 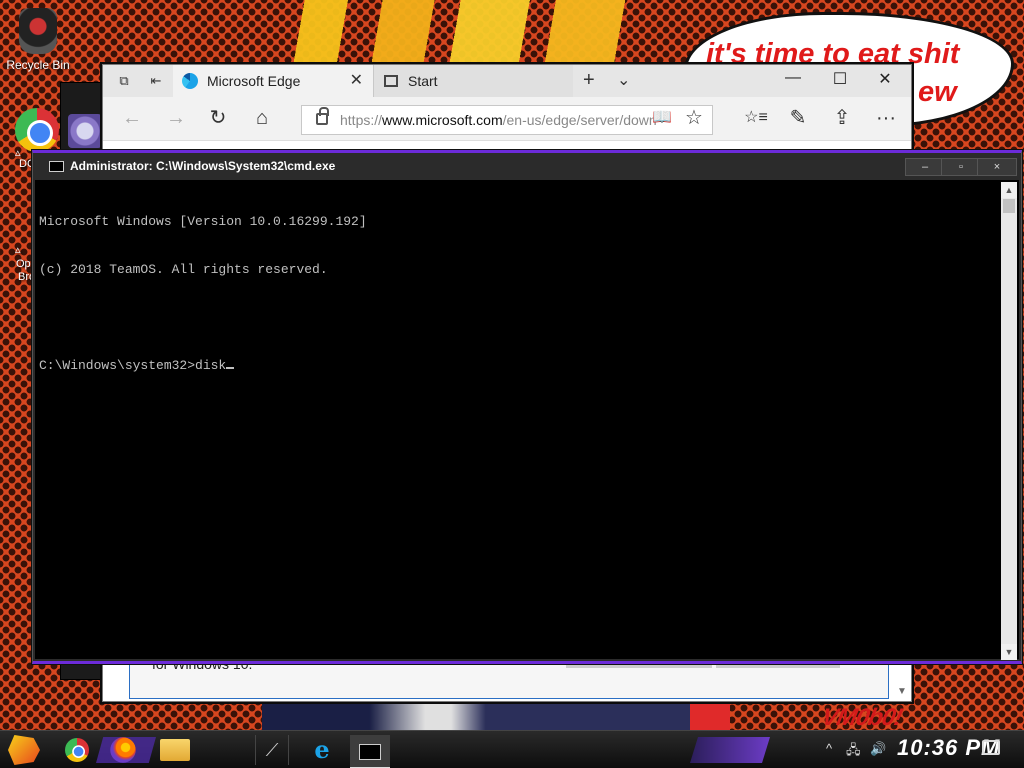 What do you see at coordinates (842, 118) in the screenshot?
I see `share-icon: ⇪` at bounding box center [842, 118].